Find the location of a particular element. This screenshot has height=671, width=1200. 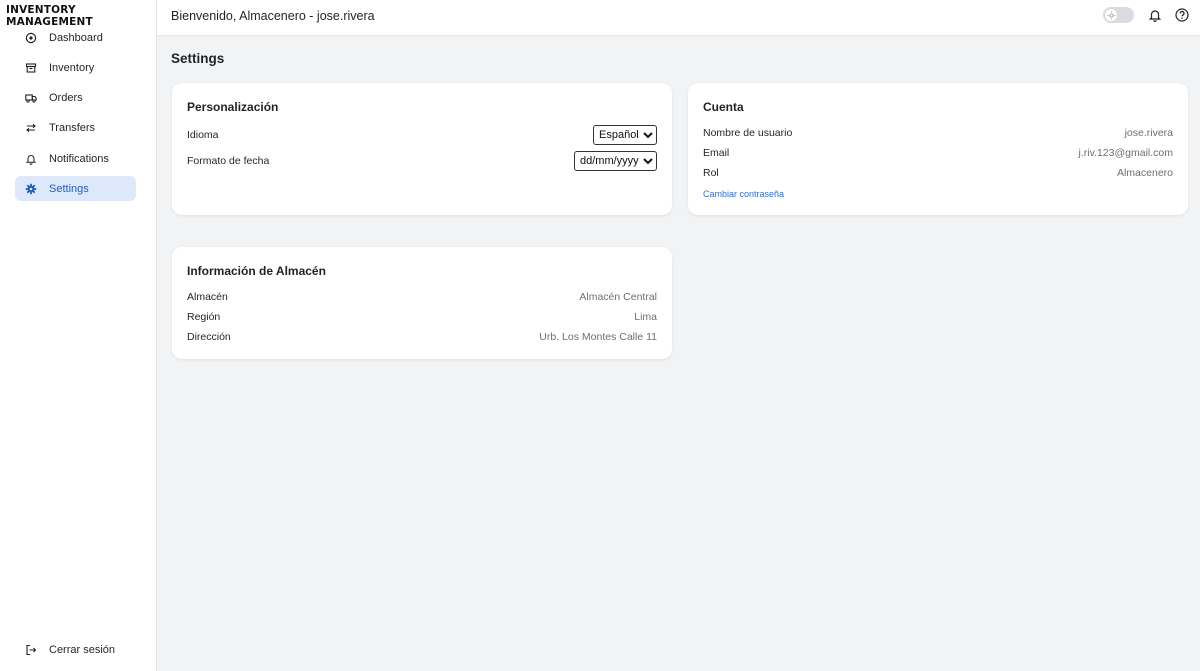

welcome-message: Bienvenido, Almacenero - jose.rivera is located at coordinates (273, 16).